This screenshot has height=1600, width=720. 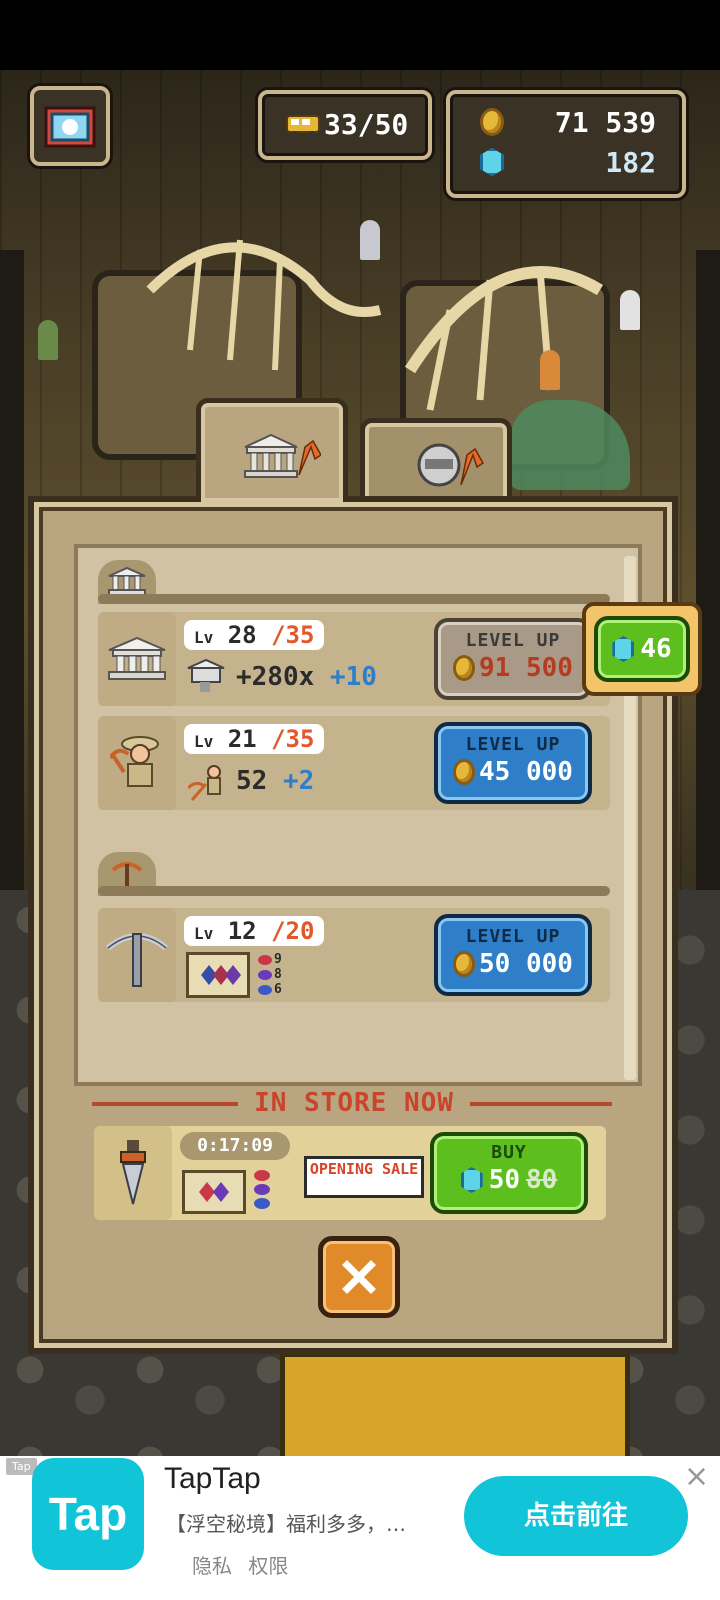 I want to click on opening-sale-tag: OPENING SALE, so click(x=364, y=1177).